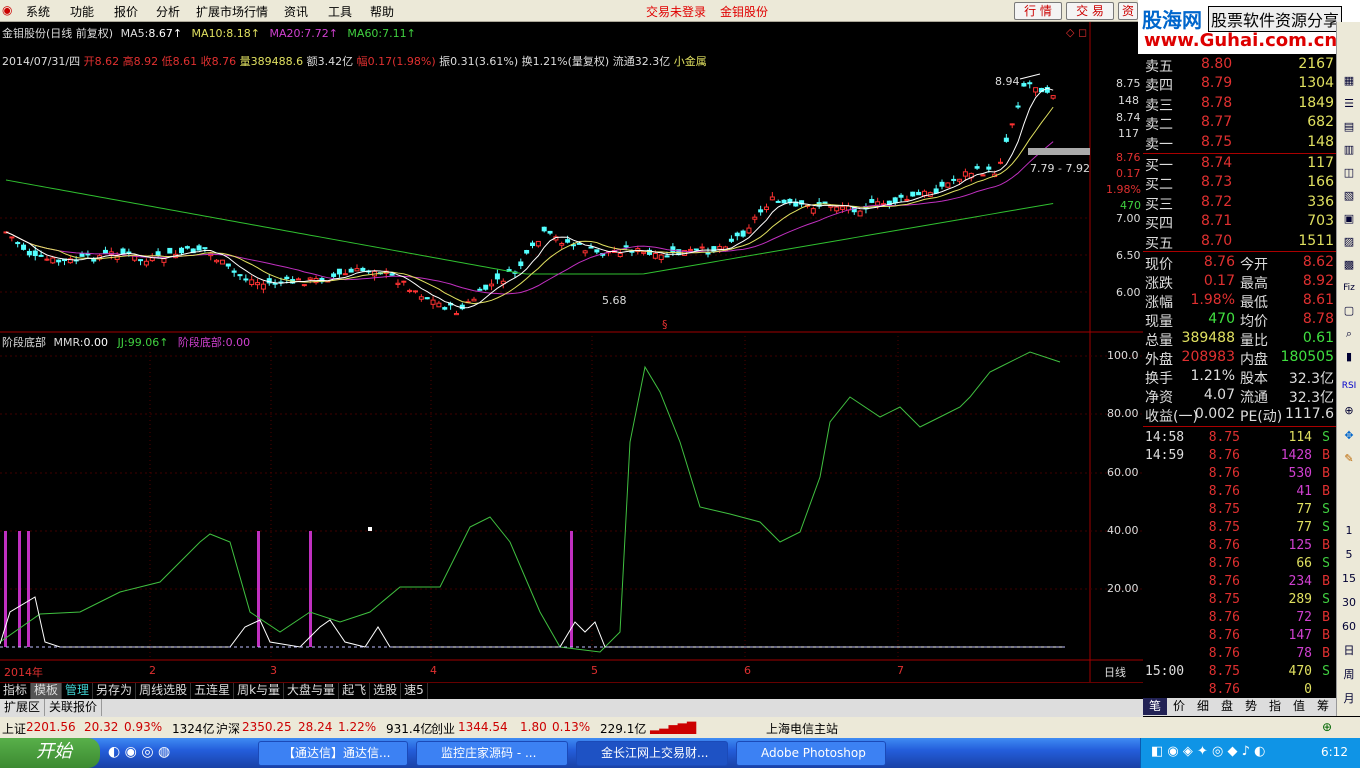 This screenshot has width=1360, height=768. Describe the element at coordinates (1349, 334) in the screenshot. I see `magnifier-icon: ⌕` at that location.